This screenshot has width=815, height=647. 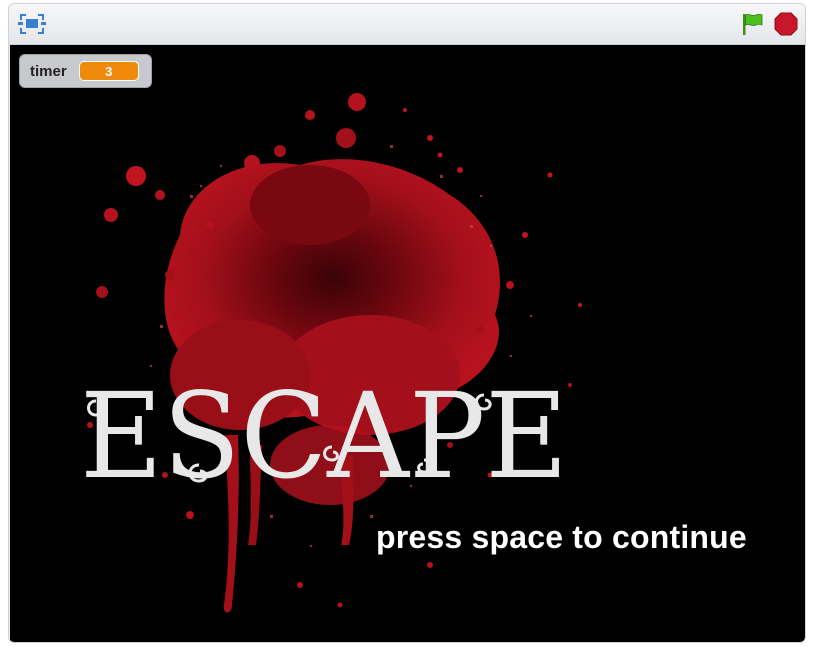 I want to click on fullscreen-icon, so click(x=32, y=24).